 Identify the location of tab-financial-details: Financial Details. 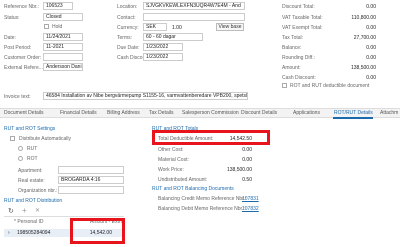
(78, 113).